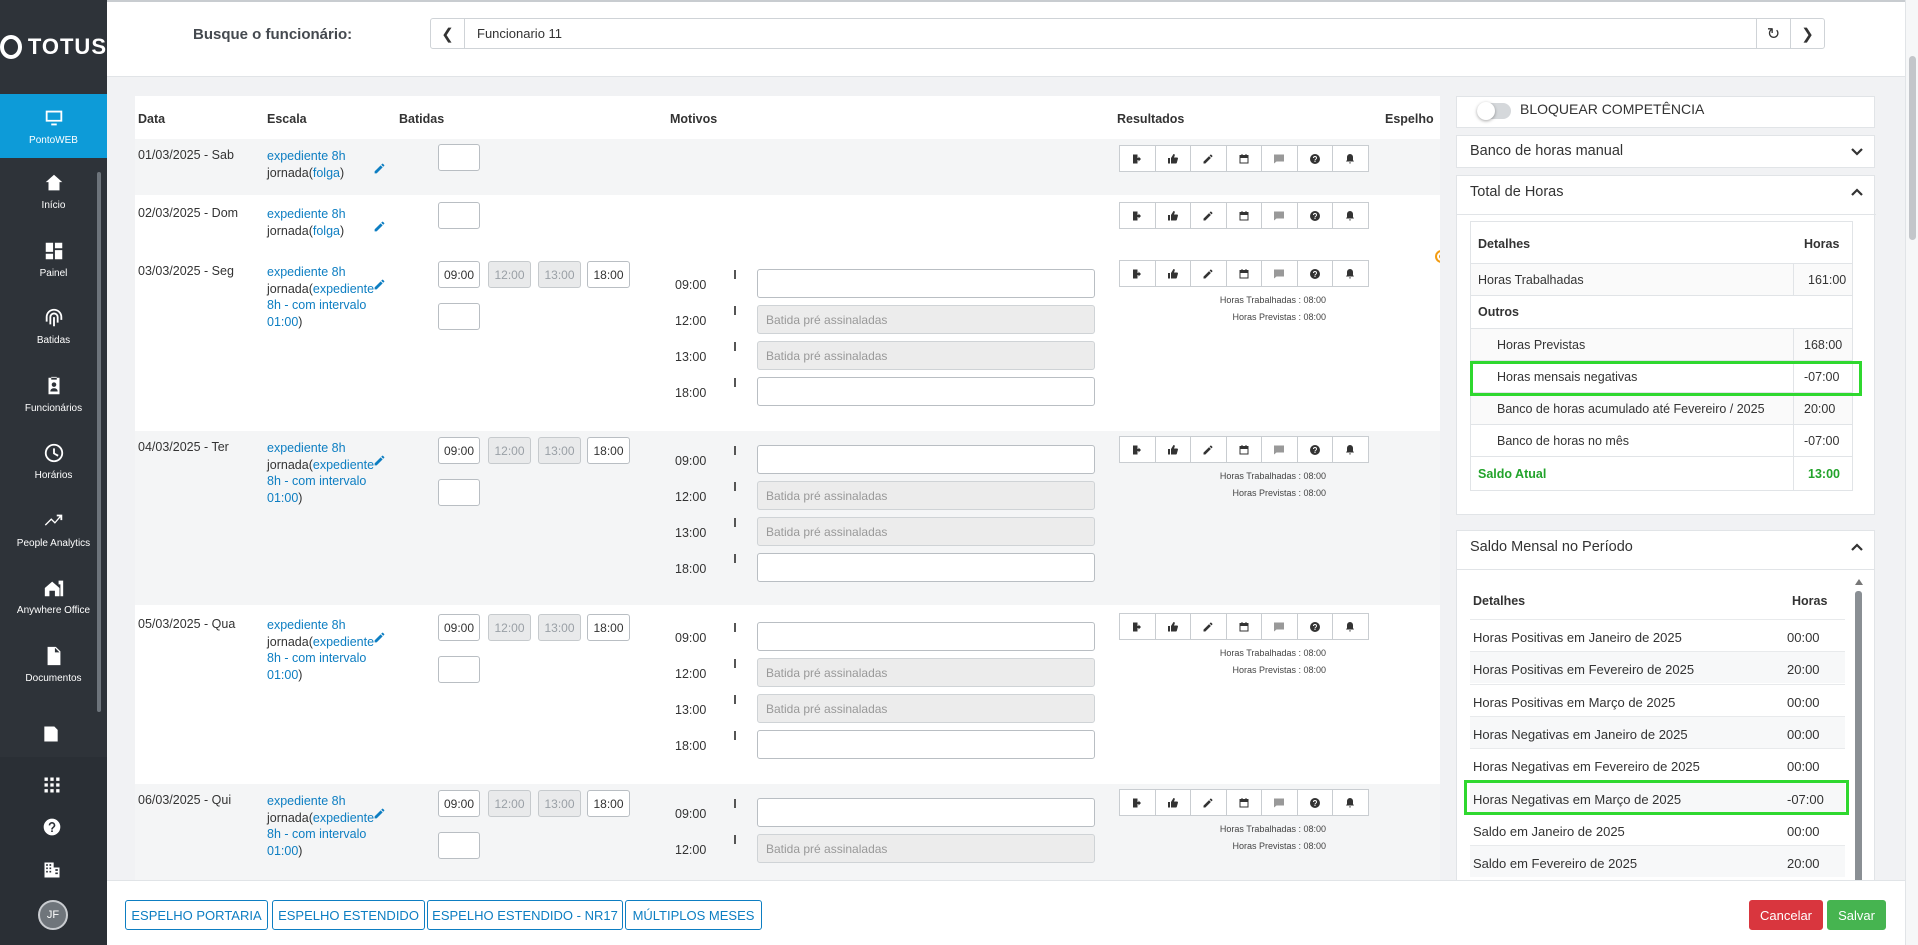 The image size is (1918, 945). I want to click on page-scrollbar, so click(1911, 472).